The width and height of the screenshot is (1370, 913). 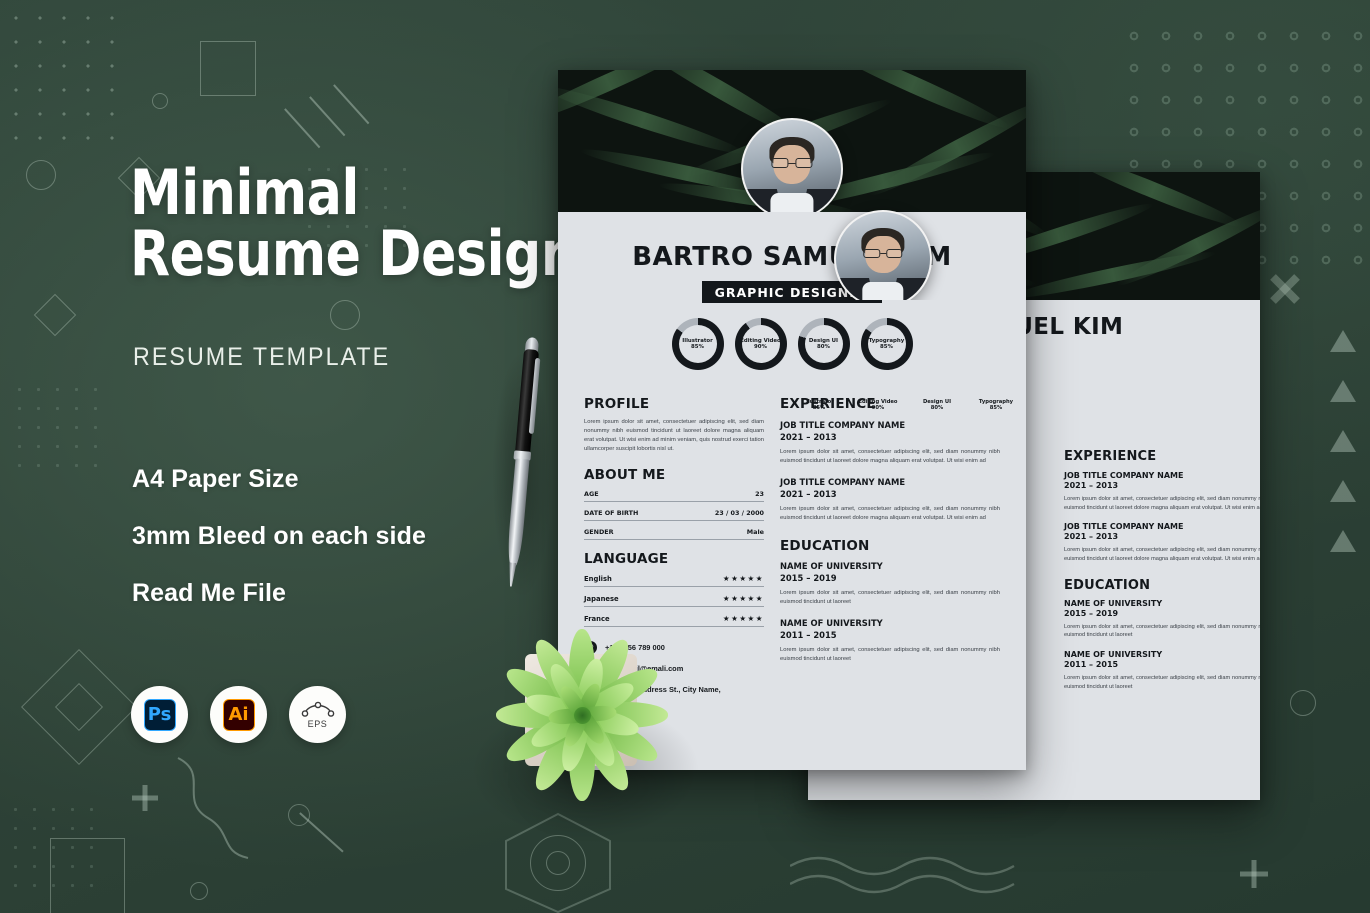 I want to click on about-key: GENDER, so click(x=599, y=531).